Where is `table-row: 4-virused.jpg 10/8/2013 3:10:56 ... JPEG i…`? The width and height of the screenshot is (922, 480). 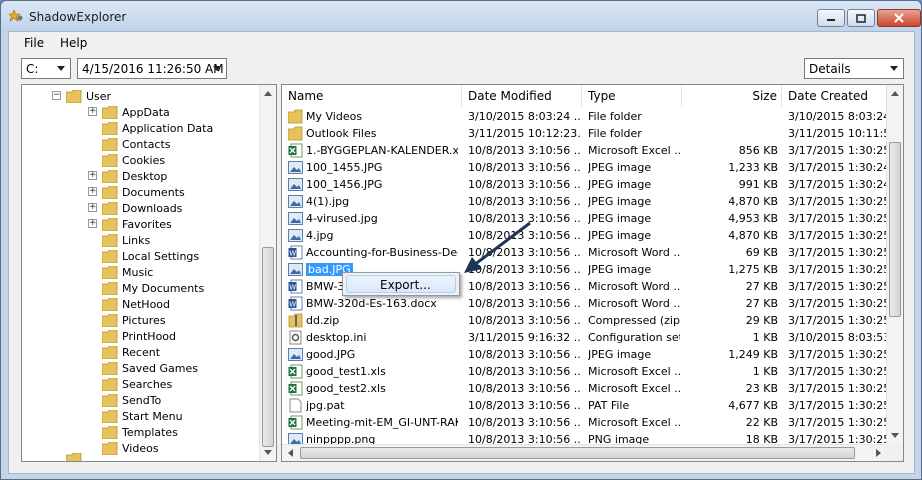
table-row: 4-virused.jpg 10/8/2013 3:10:56 ... JPEG i… is located at coordinates (584, 218).